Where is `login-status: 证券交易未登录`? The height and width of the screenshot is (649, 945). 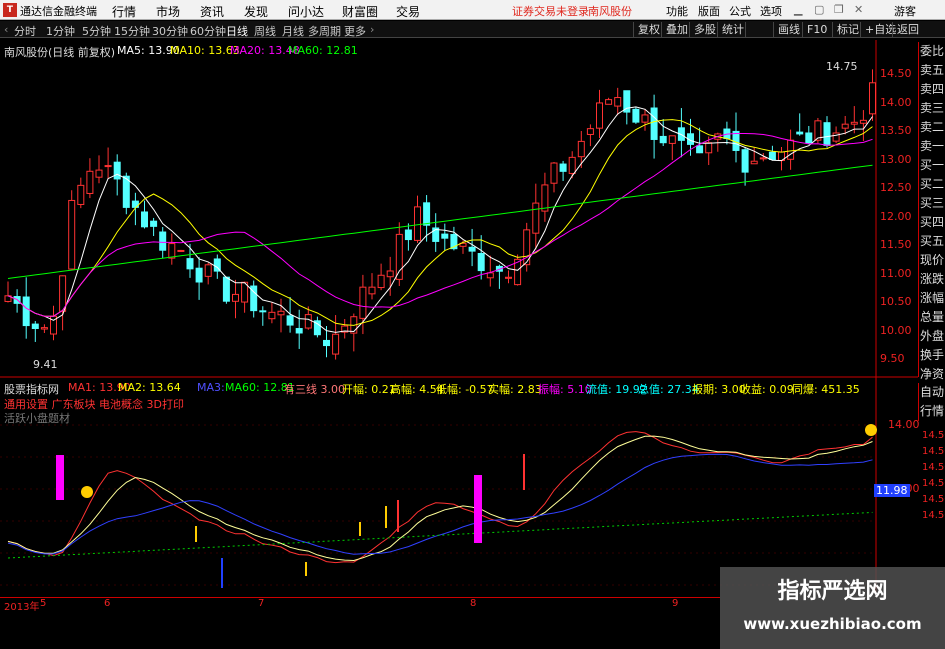
login-status: 证券交易未登录 is located at coordinates (550, 11).